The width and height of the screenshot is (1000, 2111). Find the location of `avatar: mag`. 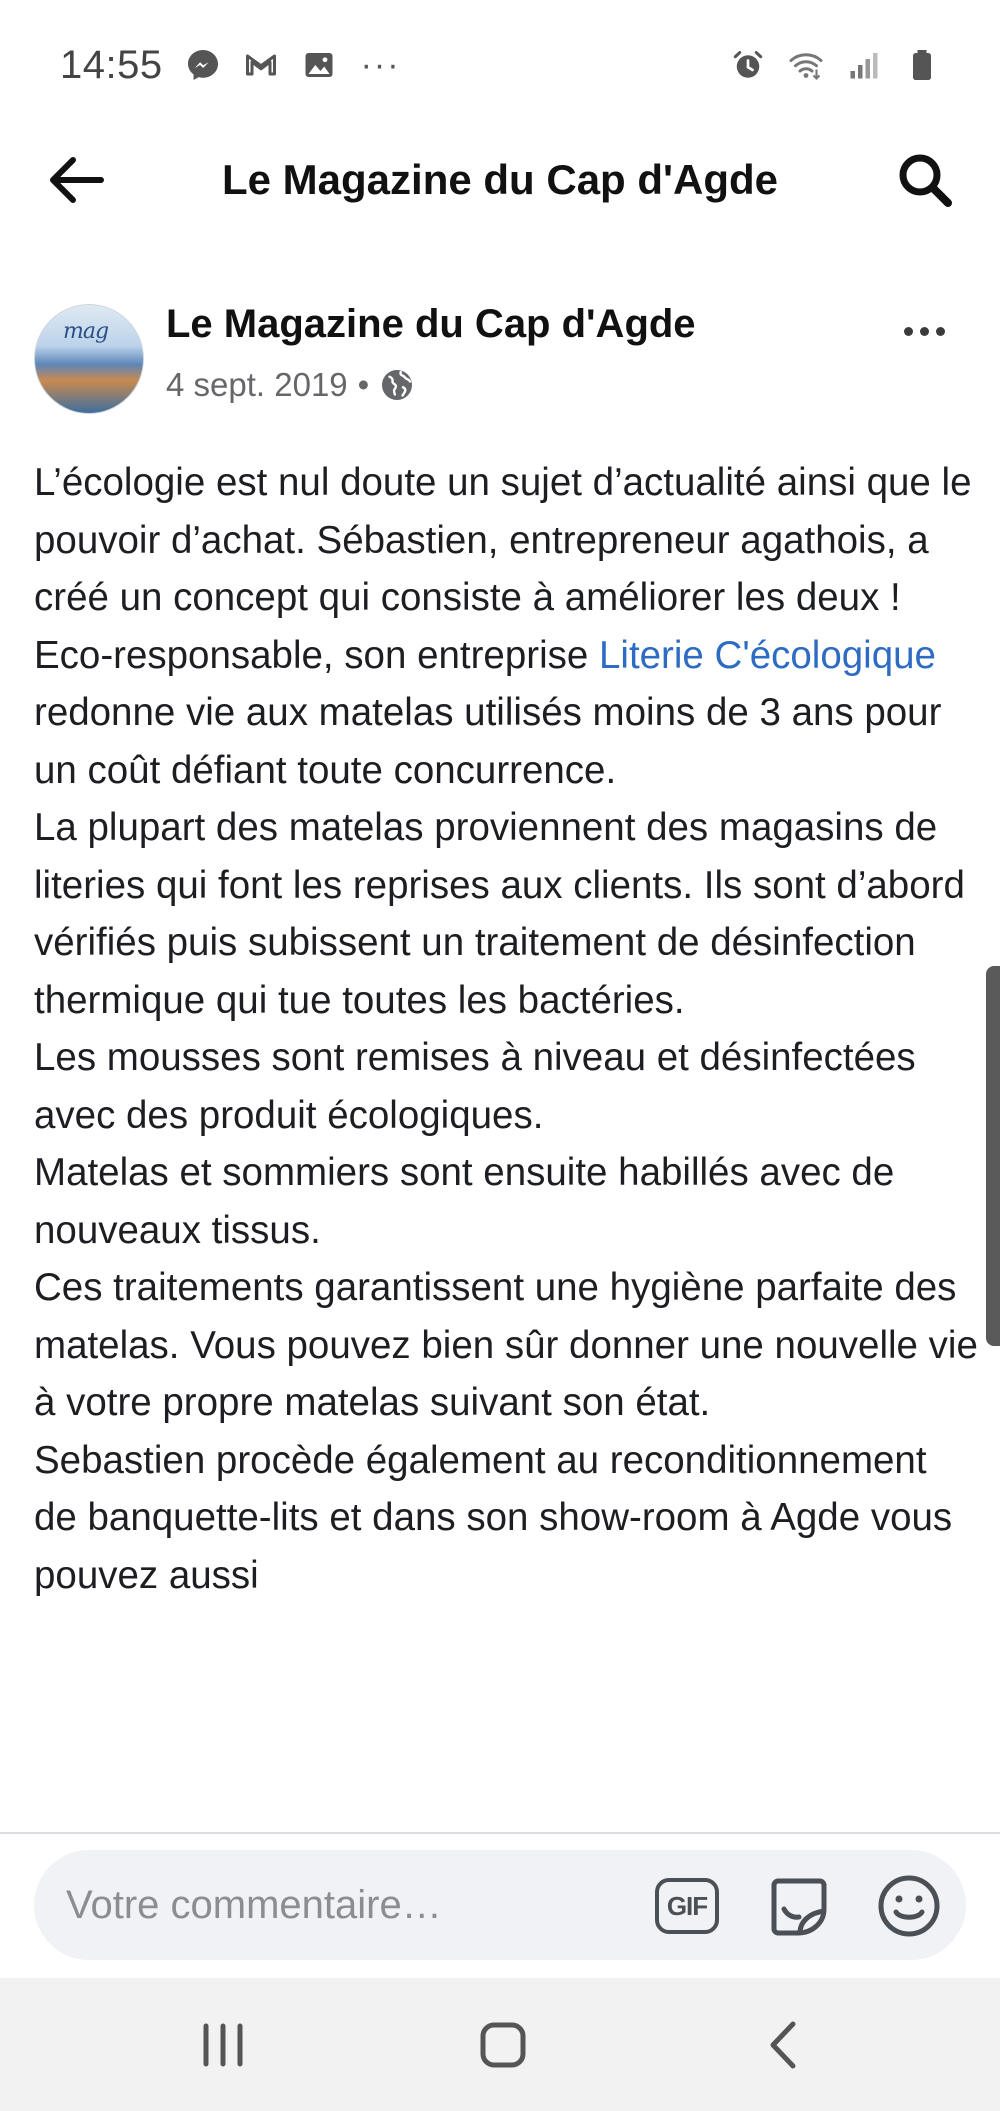

avatar: mag is located at coordinates (89, 359).